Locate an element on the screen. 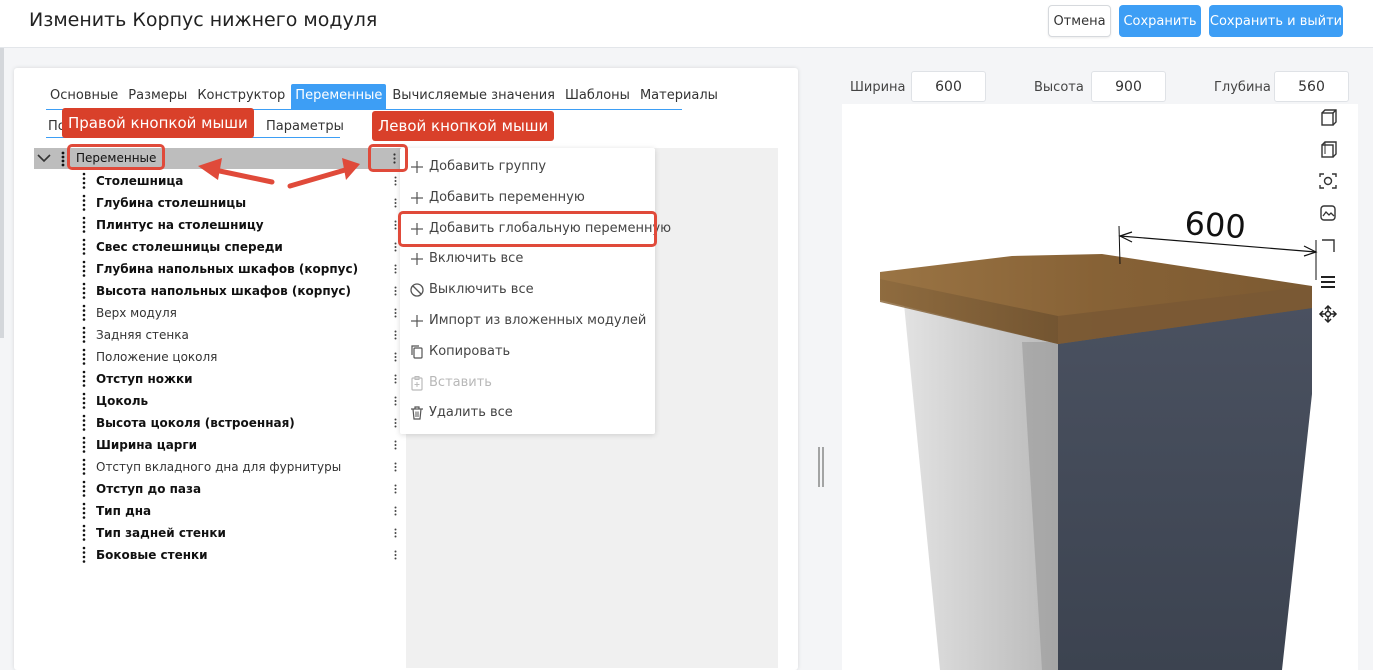 The height and width of the screenshot is (670, 1373). tree-item: Задняя стенка is located at coordinates (220, 335).